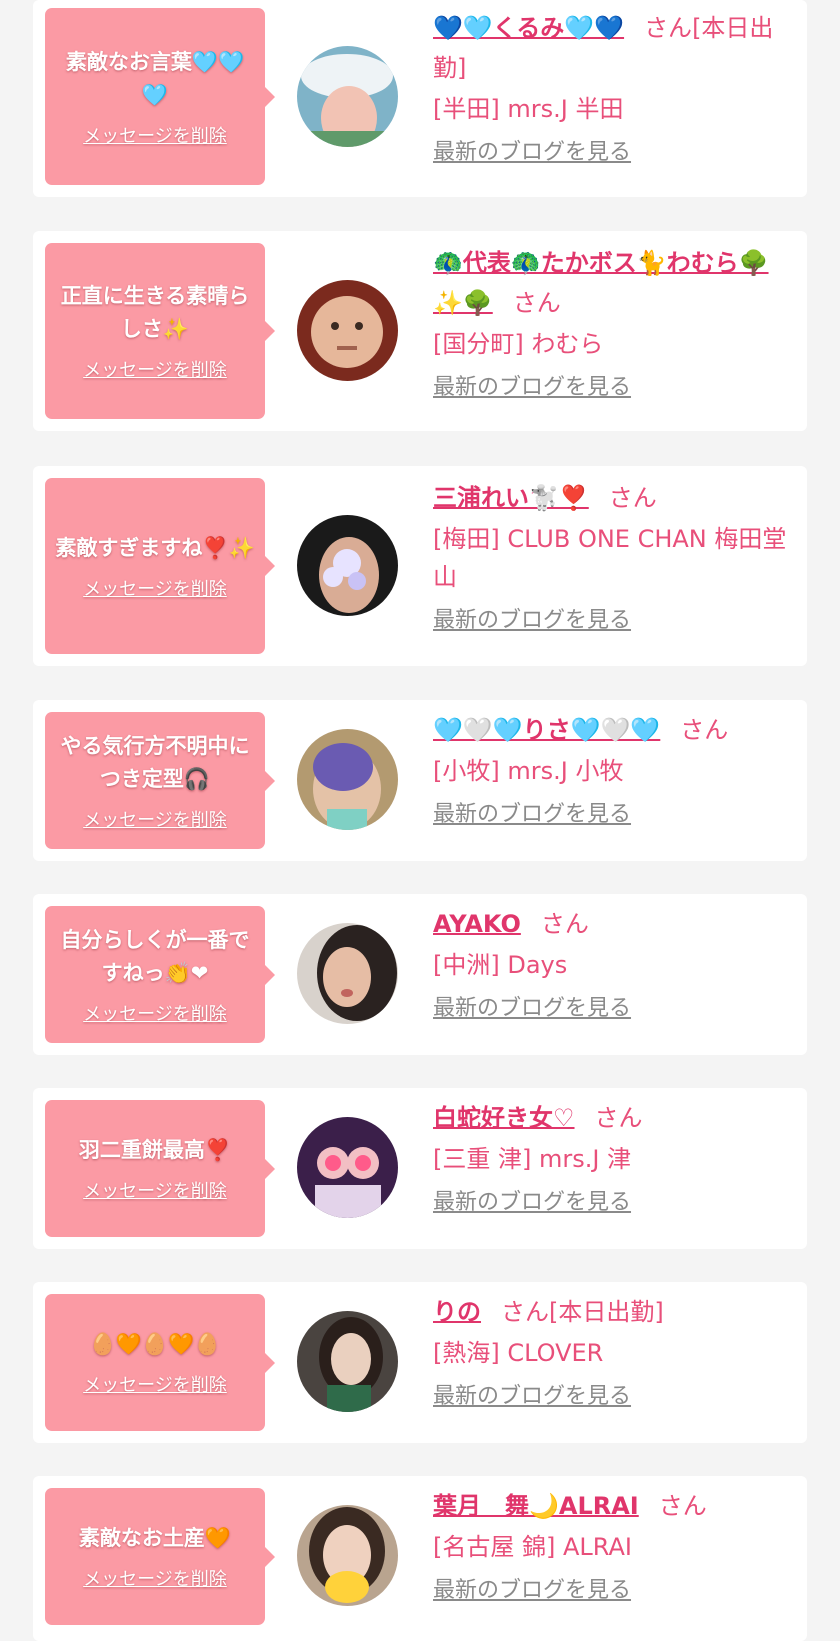 The width and height of the screenshot is (840, 1641). Describe the element at coordinates (155, 78) in the screenshot. I see `message-text: 素敵なお言葉🩵🩵🩵` at that location.